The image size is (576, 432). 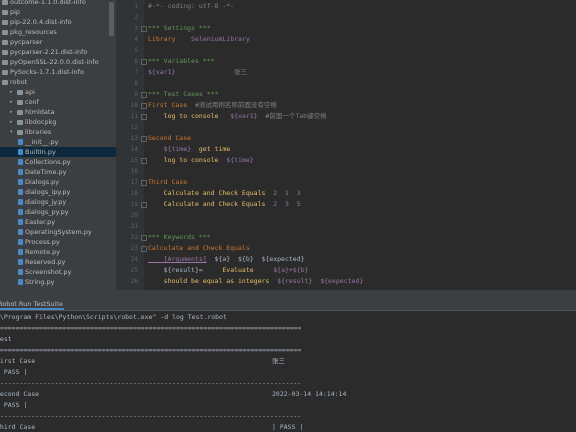 What do you see at coordinates (134, 281) in the screenshot?
I see `line-number: 26` at bounding box center [134, 281].